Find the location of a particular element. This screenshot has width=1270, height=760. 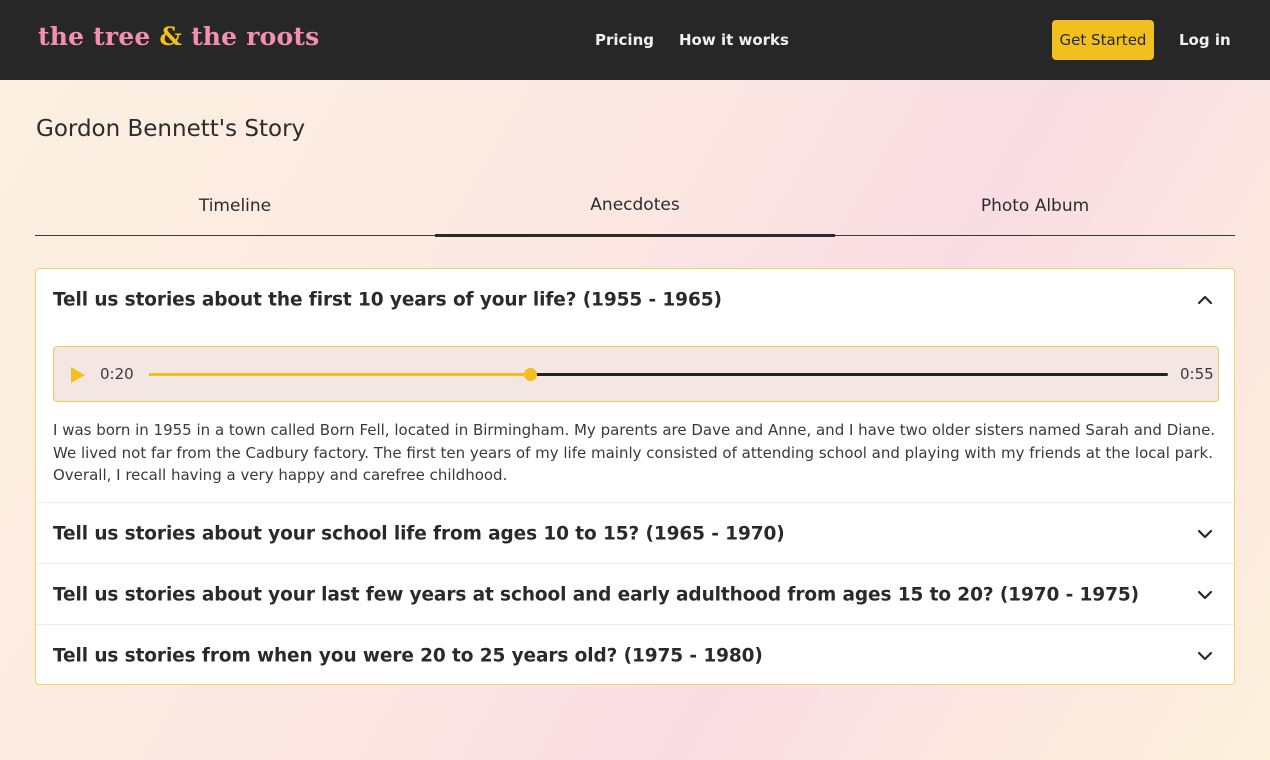

tab-photo-album: Photo Album is located at coordinates (1035, 212).